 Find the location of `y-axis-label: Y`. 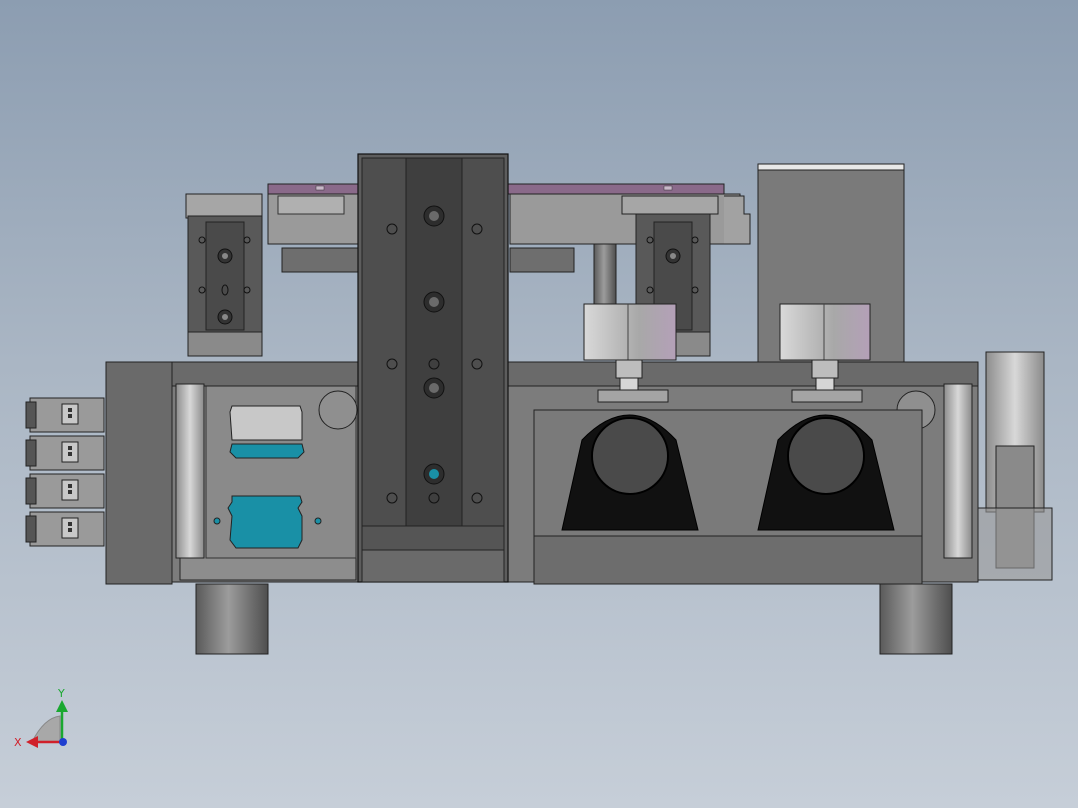

y-axis-label: Y is located at coordinates (61, 693).